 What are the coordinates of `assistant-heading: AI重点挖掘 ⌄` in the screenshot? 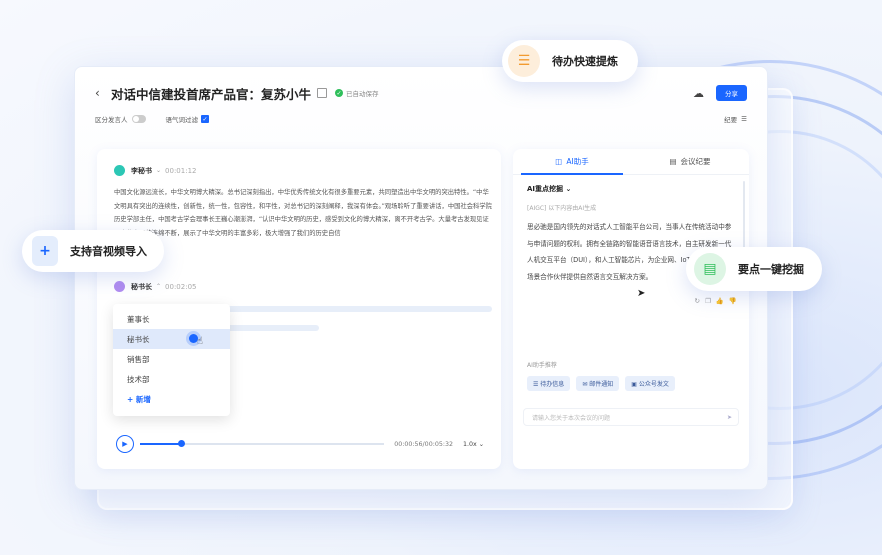 It's located at (549, 189).